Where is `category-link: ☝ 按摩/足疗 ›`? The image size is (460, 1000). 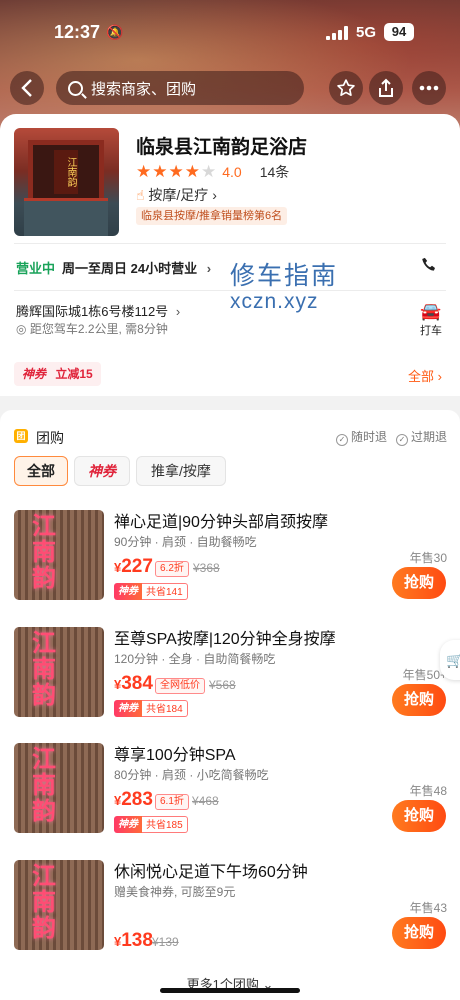
category-link: ☝ 按摩/足疗 › is located at coordinates (176, 195).